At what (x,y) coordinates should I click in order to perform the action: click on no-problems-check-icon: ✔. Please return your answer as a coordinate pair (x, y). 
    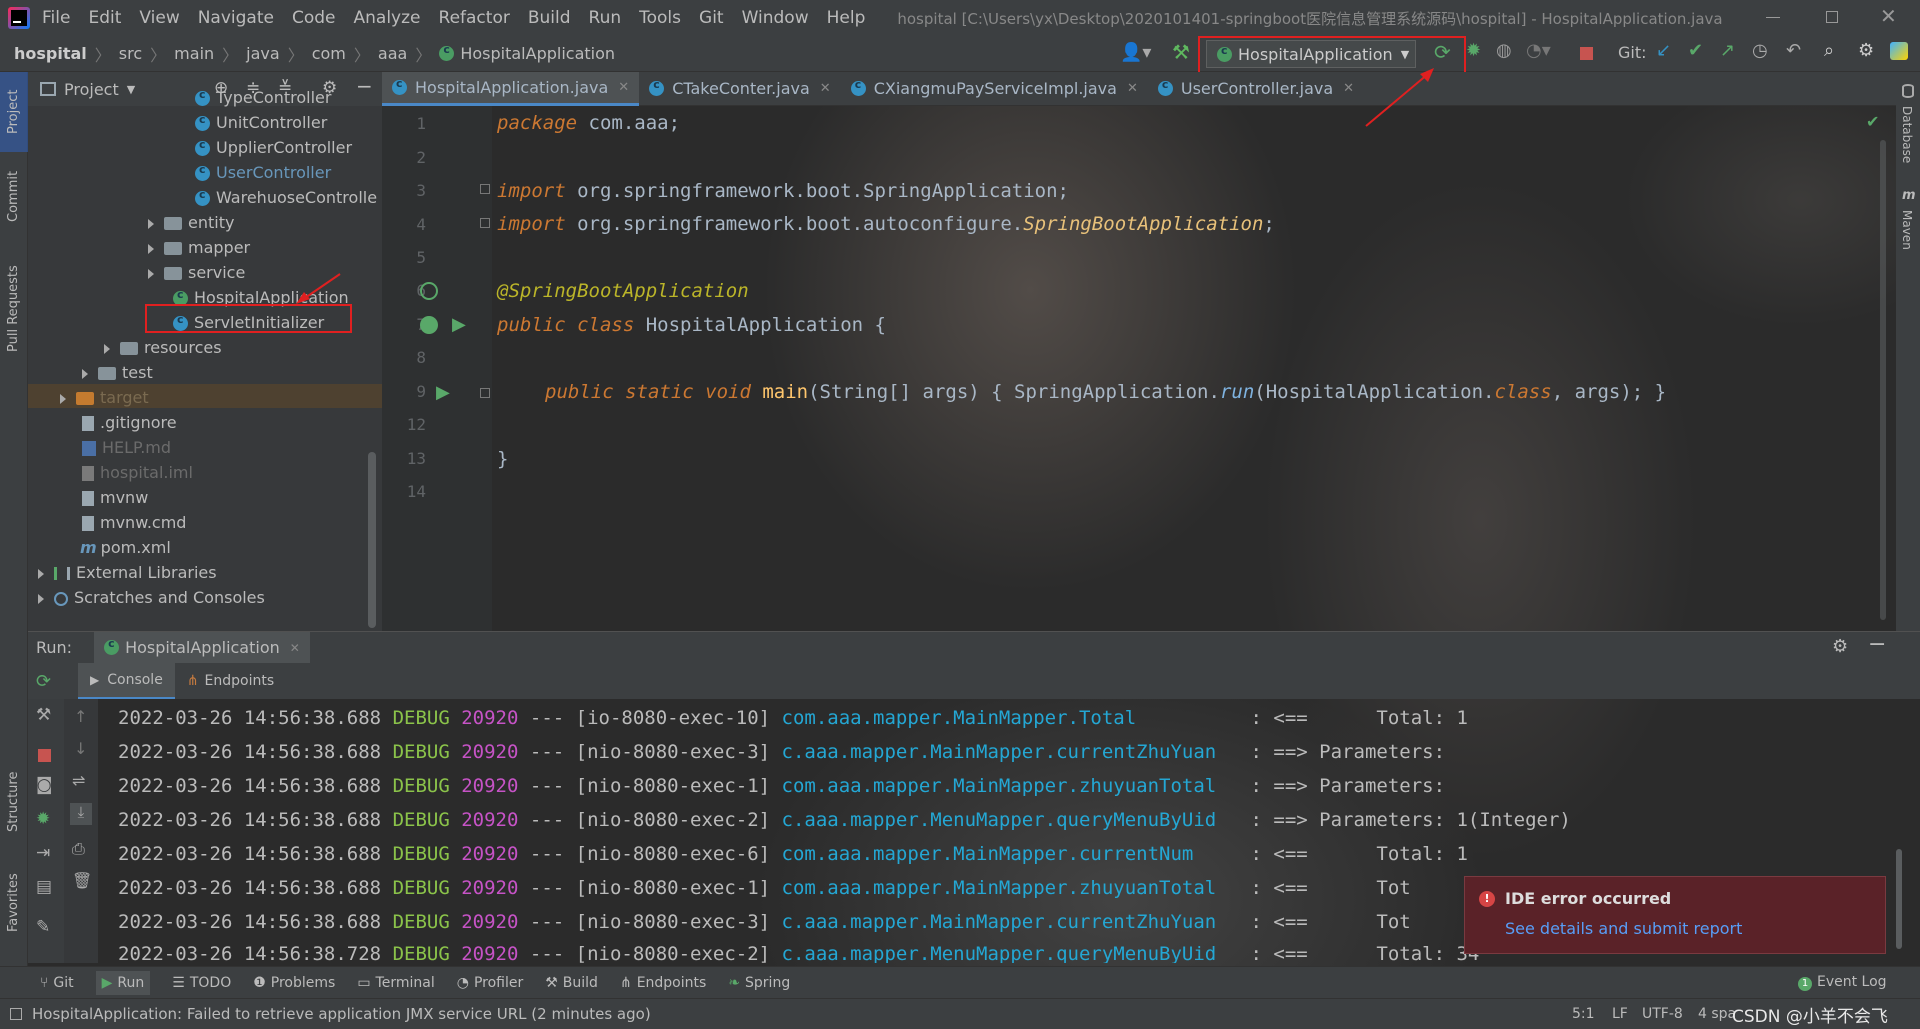
    Looking at the image, I should click on (1872, 121).